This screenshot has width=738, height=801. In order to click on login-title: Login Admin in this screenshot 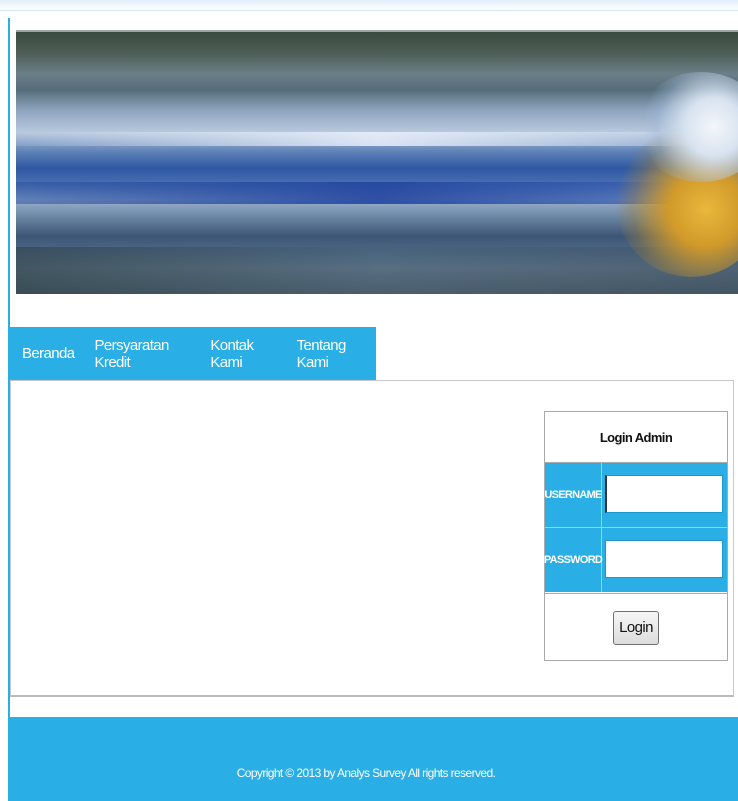, I will do `click(636, 437)`.